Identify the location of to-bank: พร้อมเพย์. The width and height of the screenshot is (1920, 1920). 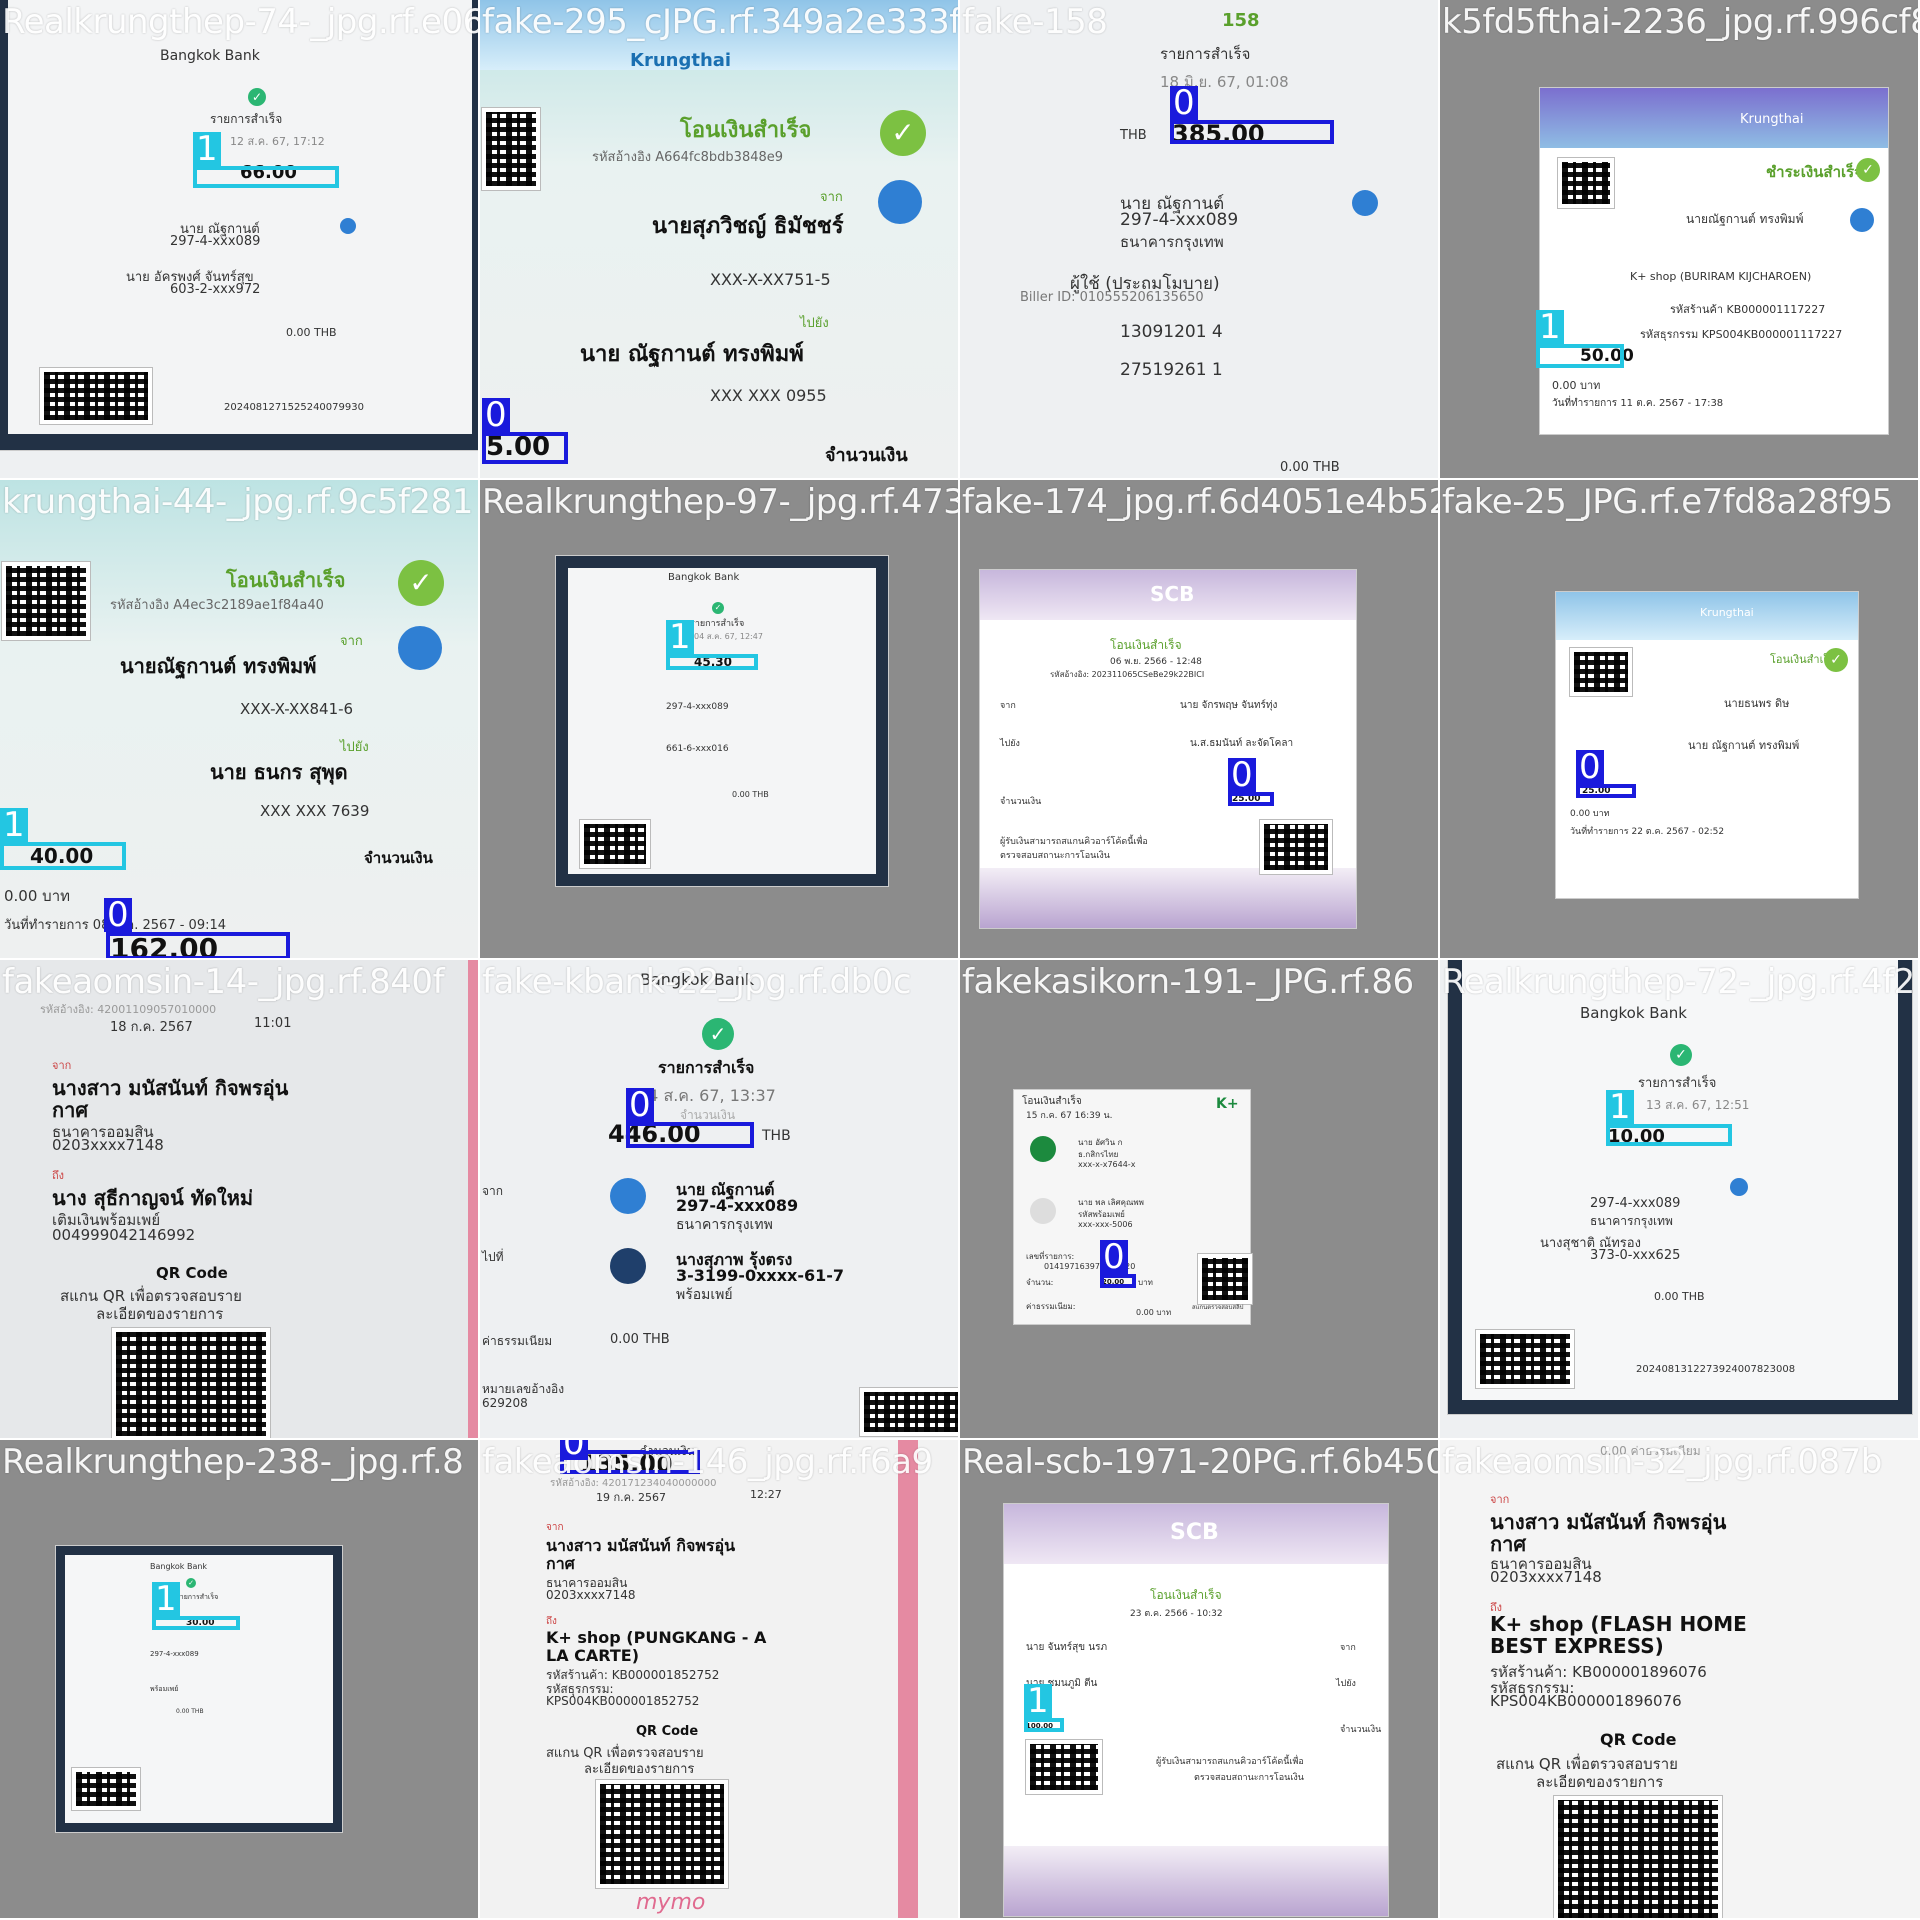
(704, 1295).